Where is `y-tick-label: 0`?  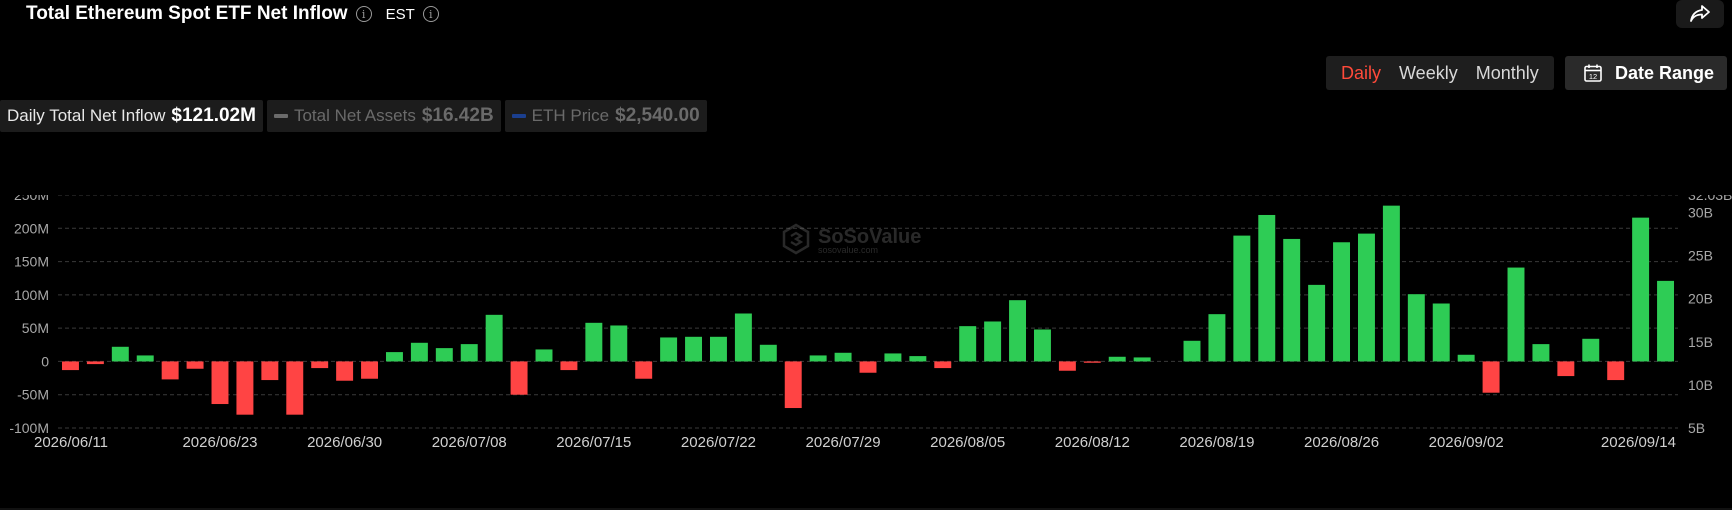 y-tick-label: 0 is located at coordinates (45, 361).